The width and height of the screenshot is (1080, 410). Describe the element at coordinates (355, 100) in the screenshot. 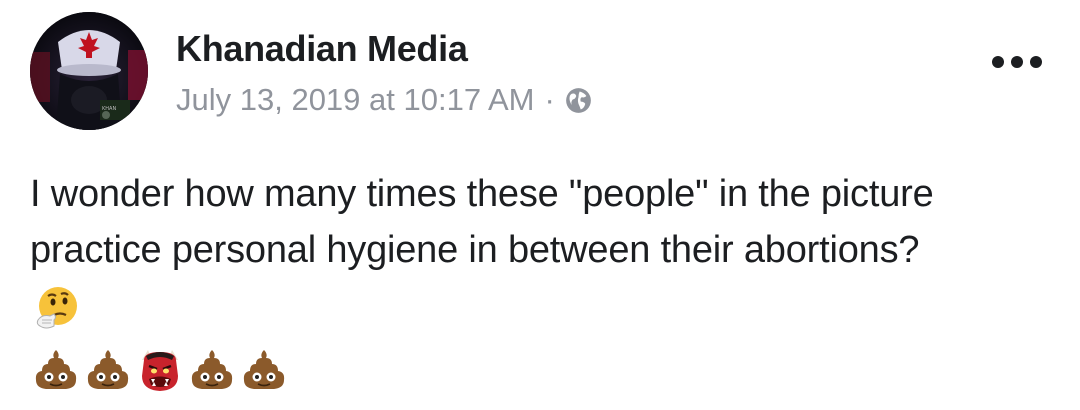

I see `post-timestamp: July 13, 2019 at 10:17 AM` at that location.